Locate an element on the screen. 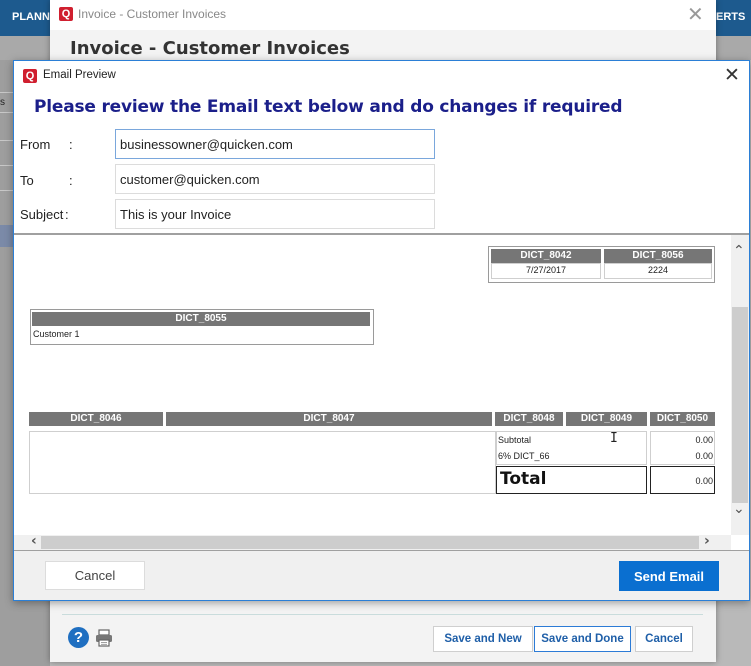 Image resolution: width=751 pixels, height=666 pixels. from-field is located at coordinates (275, 144).